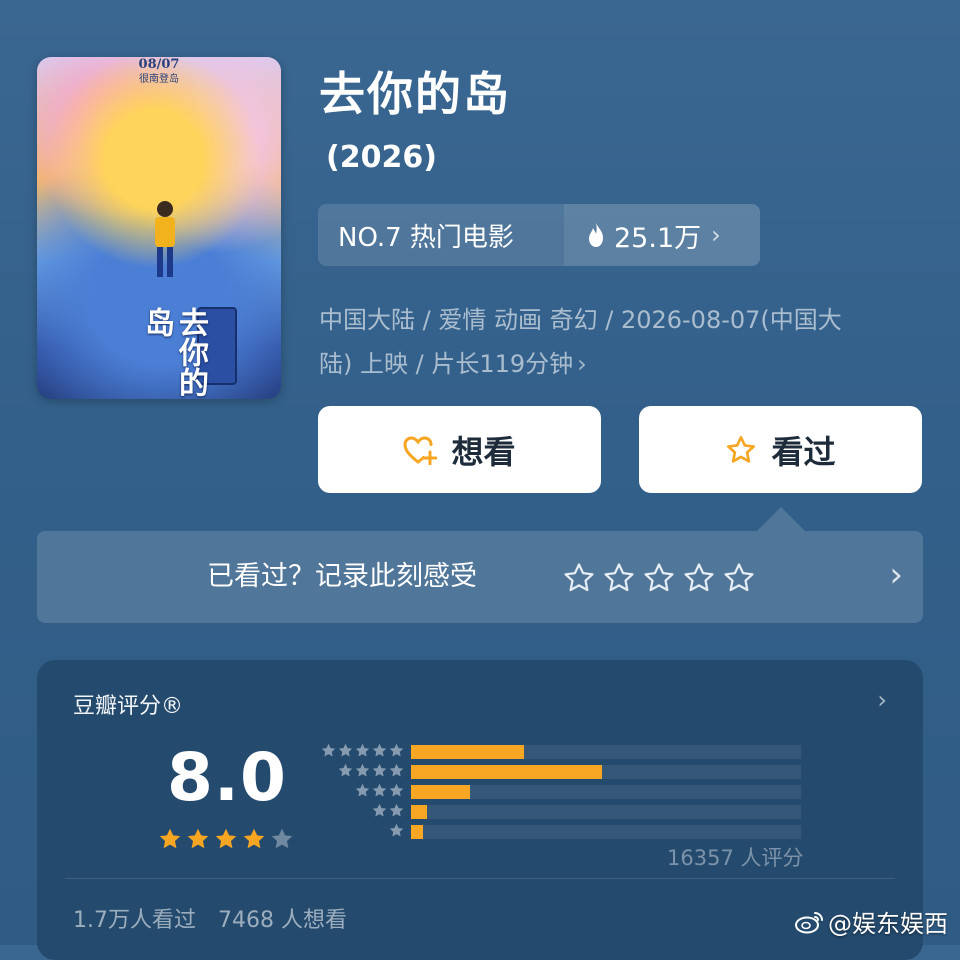 The width and height of the screenshot is (960, 960). I want to click on wanted-count: 7468 人想看, so click(282, 920).